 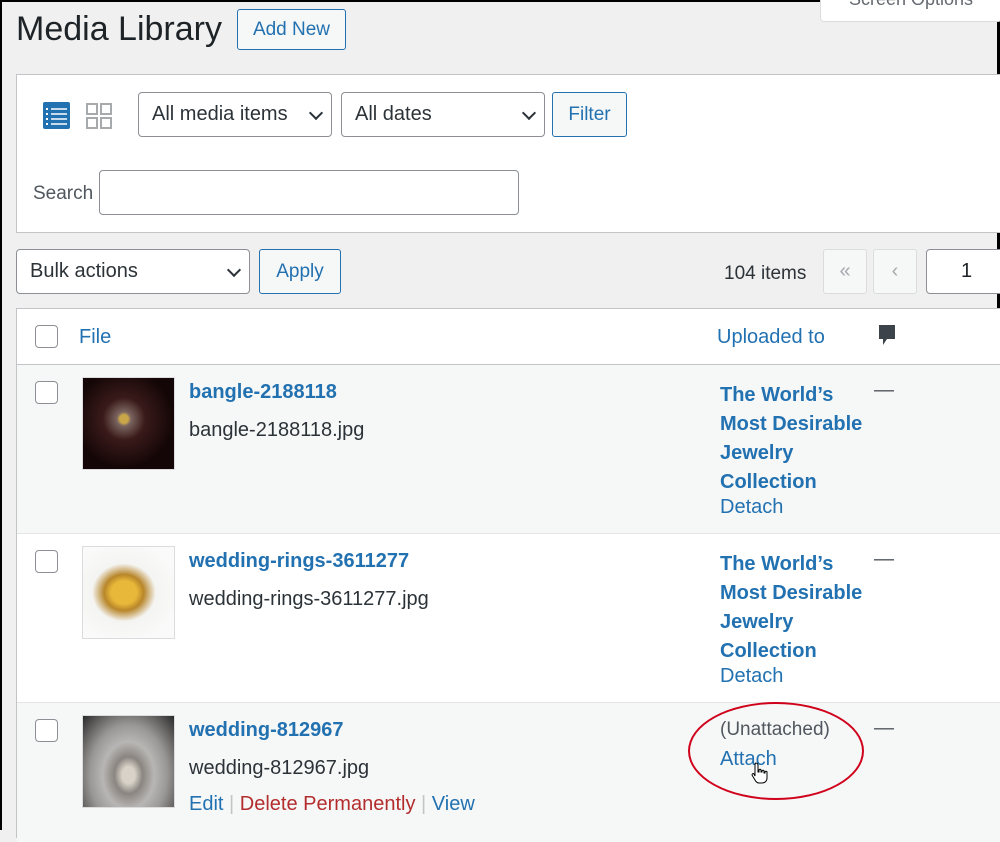 I want to click on file-name: bangle-2188118.jpg, so click(x=277, y=430).